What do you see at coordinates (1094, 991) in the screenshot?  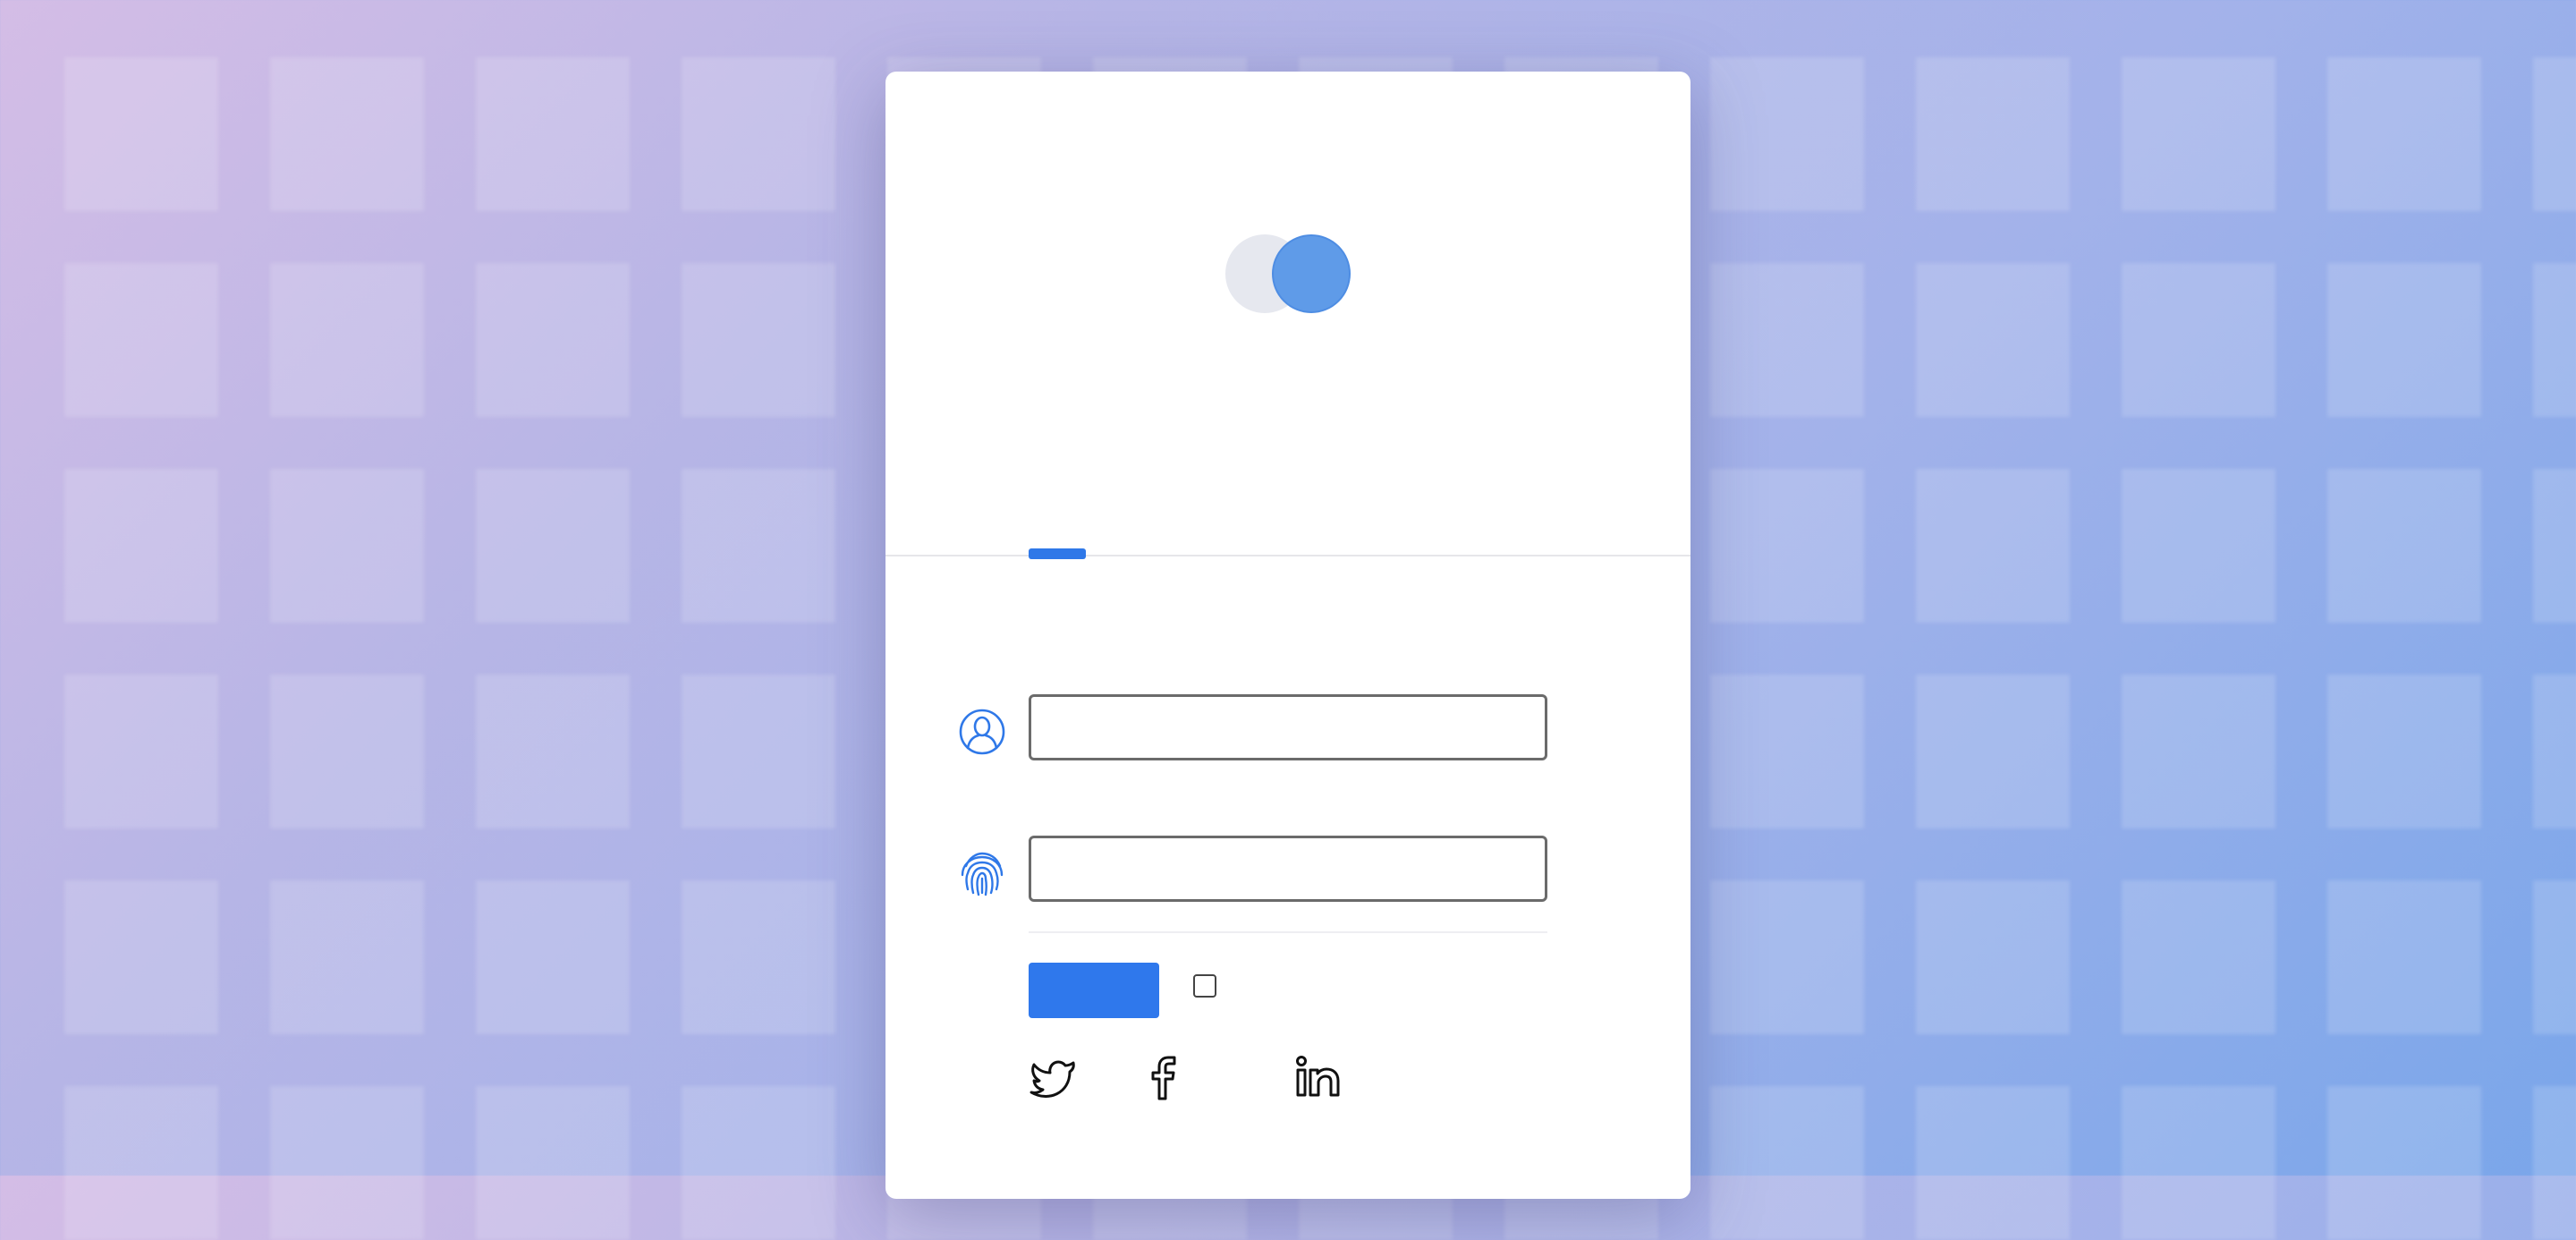 I see `login-button` at bounding box center [1094, 991].